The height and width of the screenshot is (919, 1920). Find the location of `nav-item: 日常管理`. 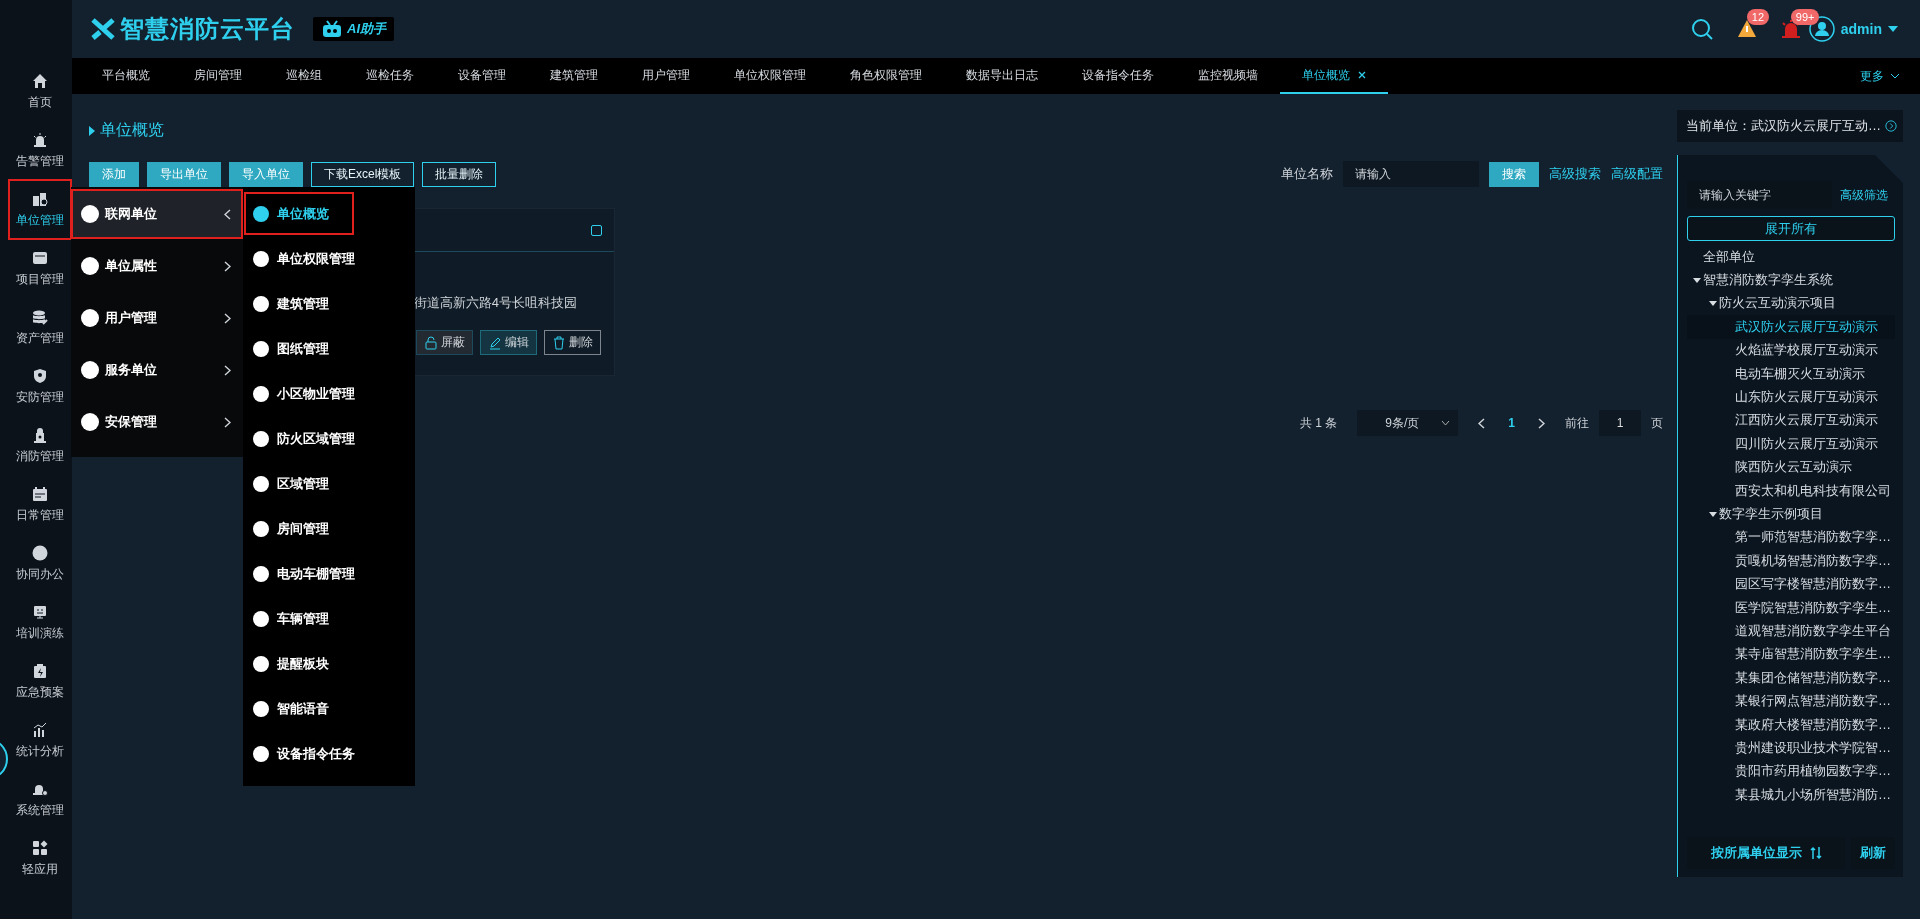

nav-item: 日常管理 is located at coordinates (40, 504).